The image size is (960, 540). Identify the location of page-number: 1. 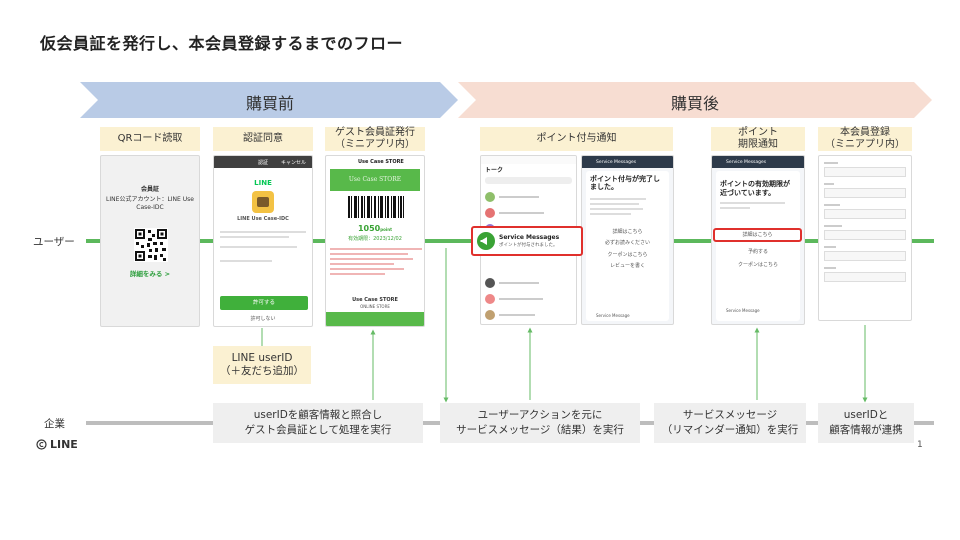
(920, 445).